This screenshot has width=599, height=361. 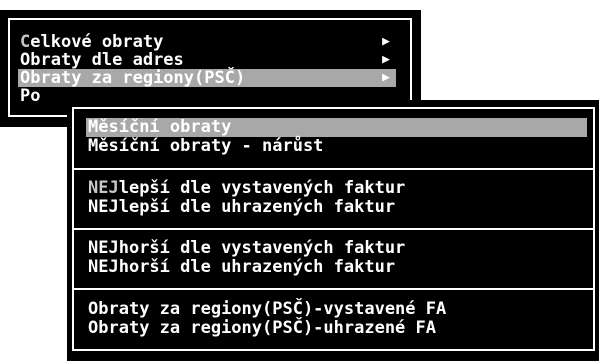 What do you see at coordinates (257, 267) in the screenshot?
I see `submenu-item-label: horší dle uhrazených faktur` at bounding box center [257, 267].